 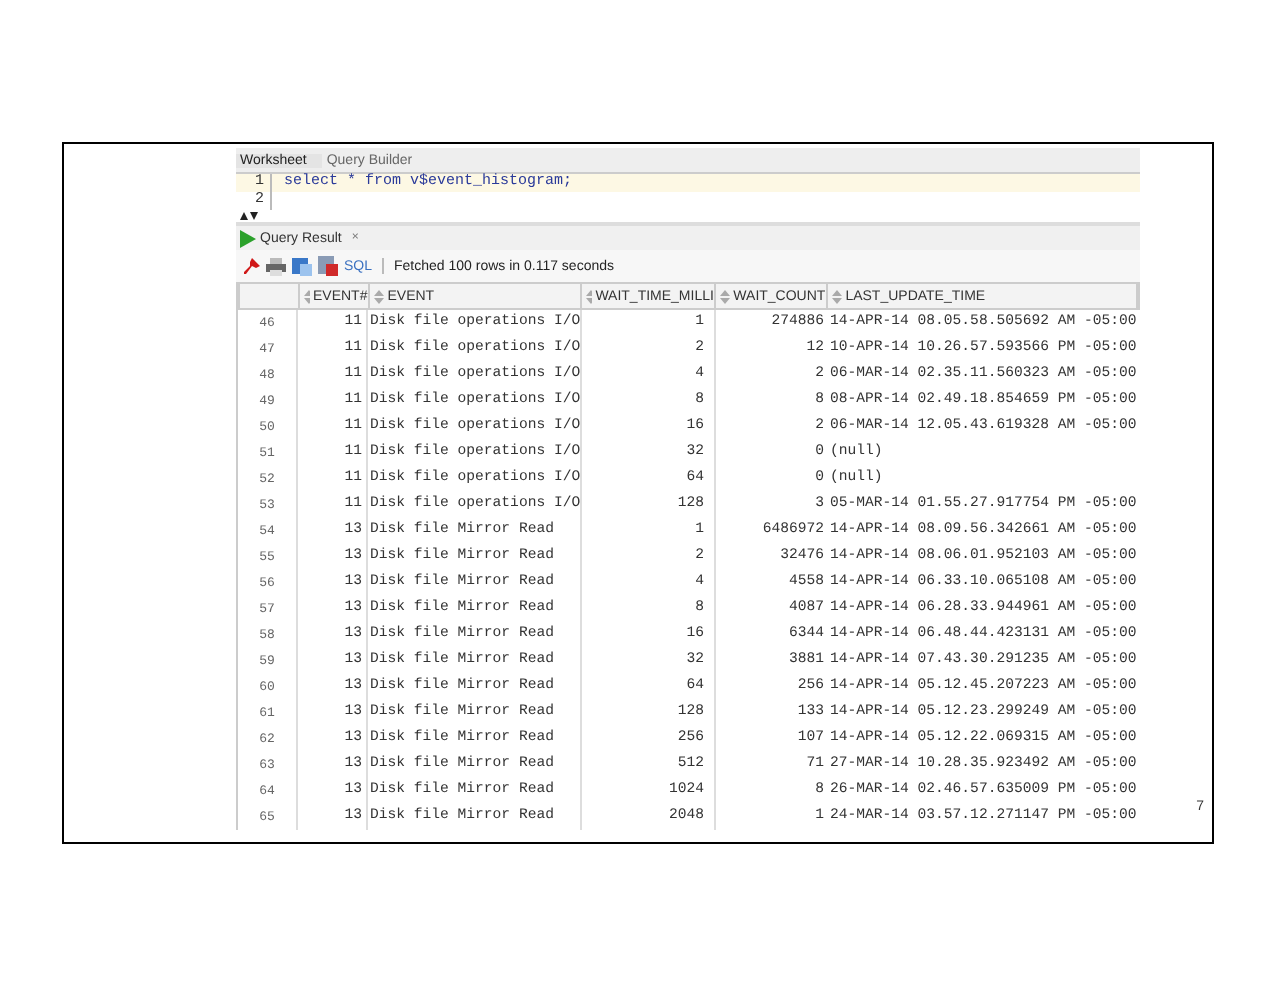 I want to click on export-icon, so click(x=302, y=266).